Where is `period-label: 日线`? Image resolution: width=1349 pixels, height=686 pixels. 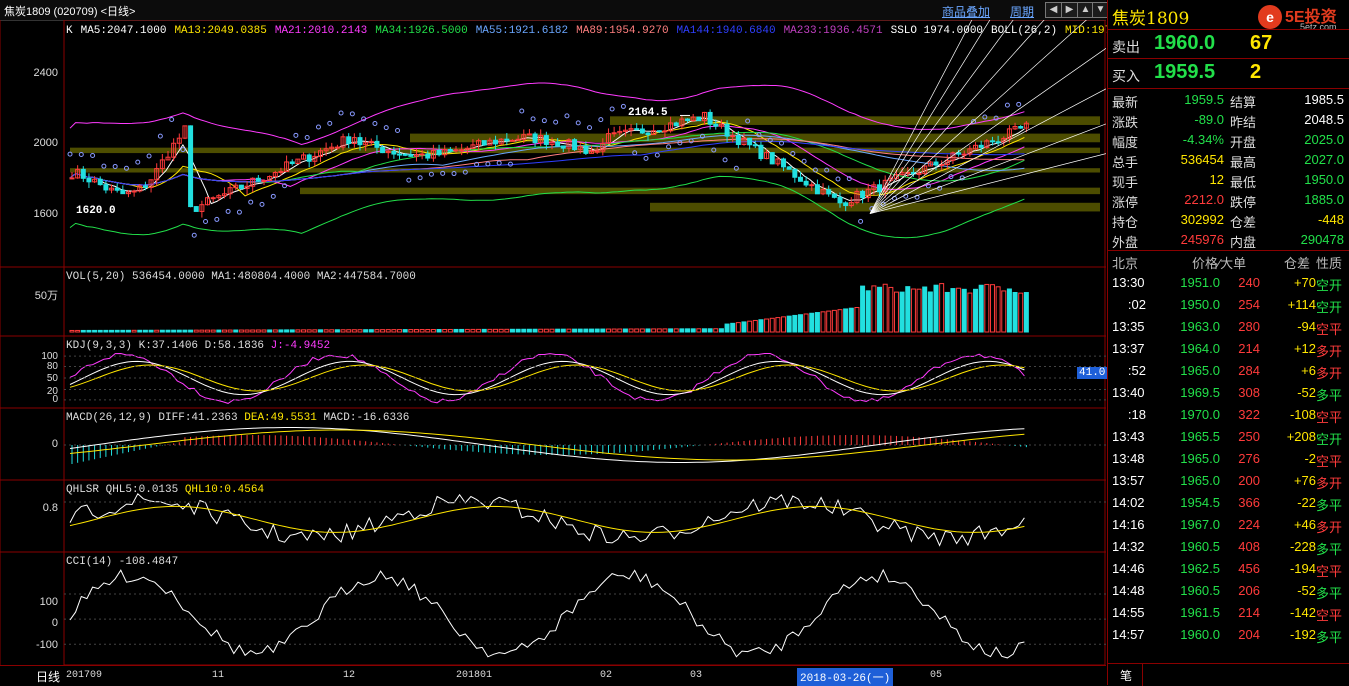
period-label: 日线 is located at coordinates (48, 676).